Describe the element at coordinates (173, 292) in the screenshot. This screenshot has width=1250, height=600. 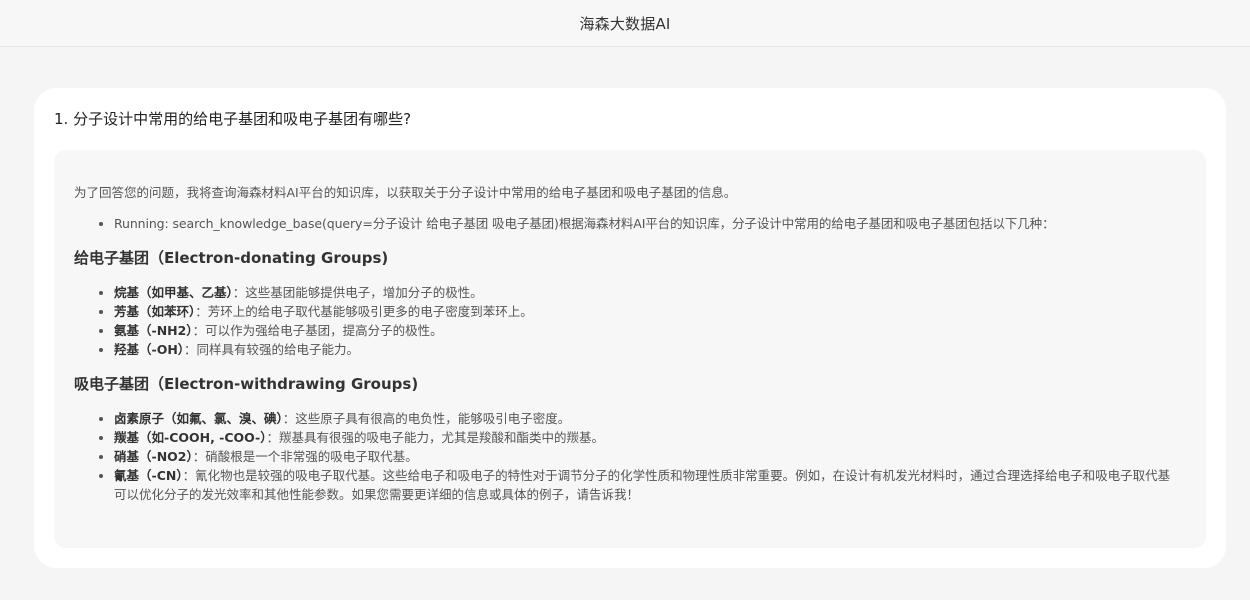
I see `group-term: 烷基（如甲基、乙基）` at that location.